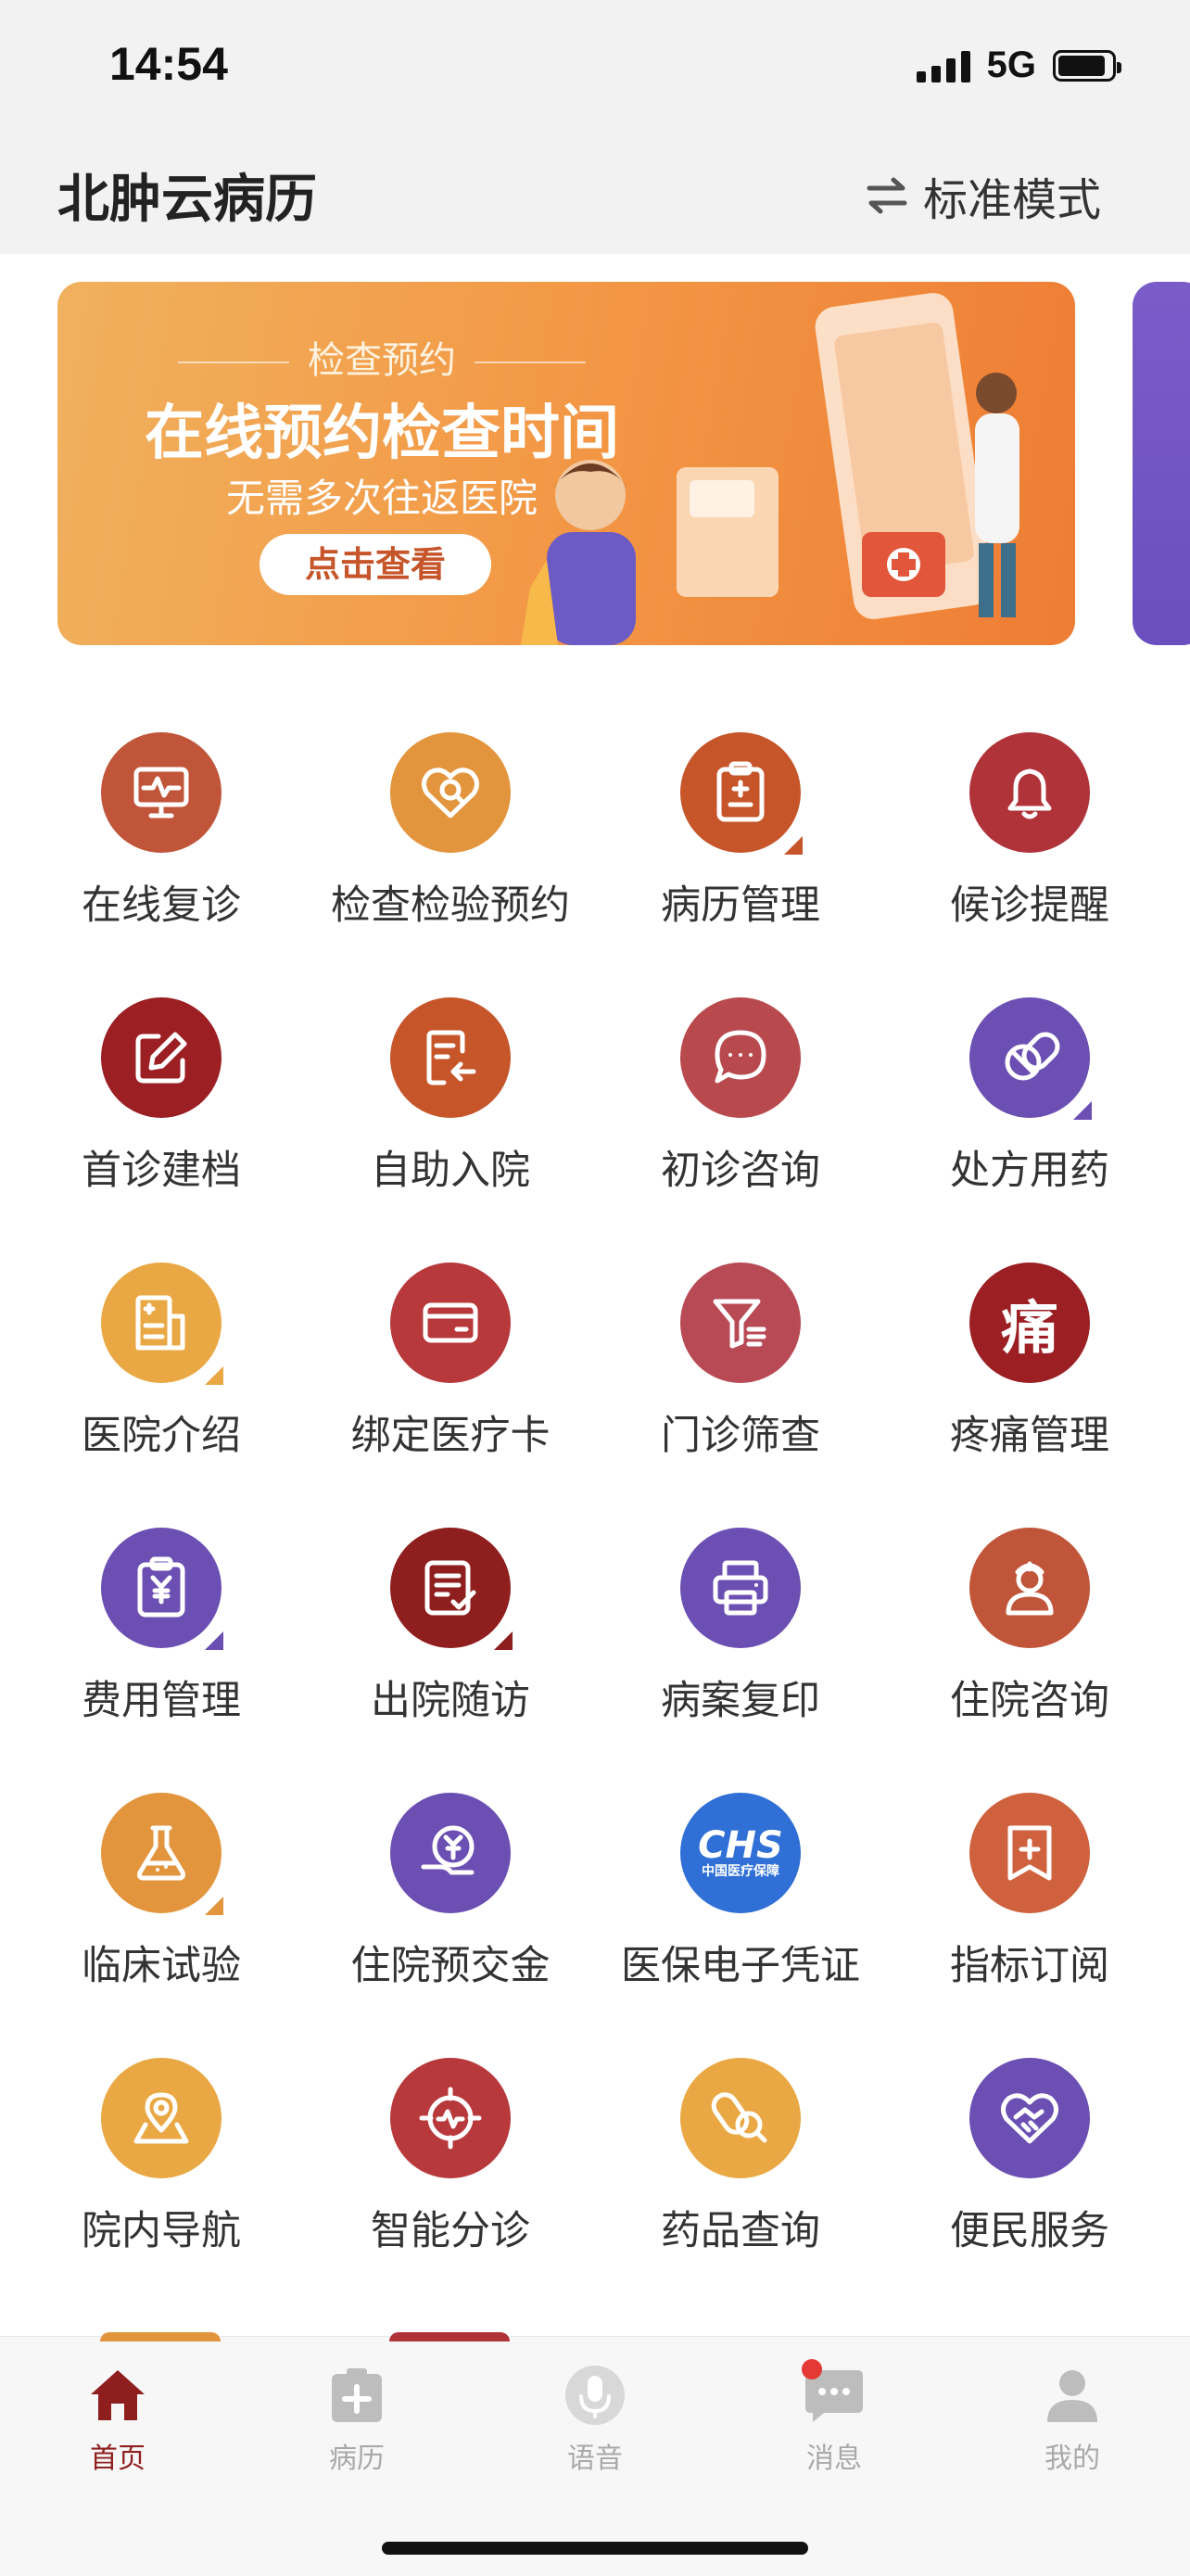 This screenshot has width=1190, height=2576. Describe the element at coordinates (162, 1854) in the screenshot. I see `flask-icon` at that location.